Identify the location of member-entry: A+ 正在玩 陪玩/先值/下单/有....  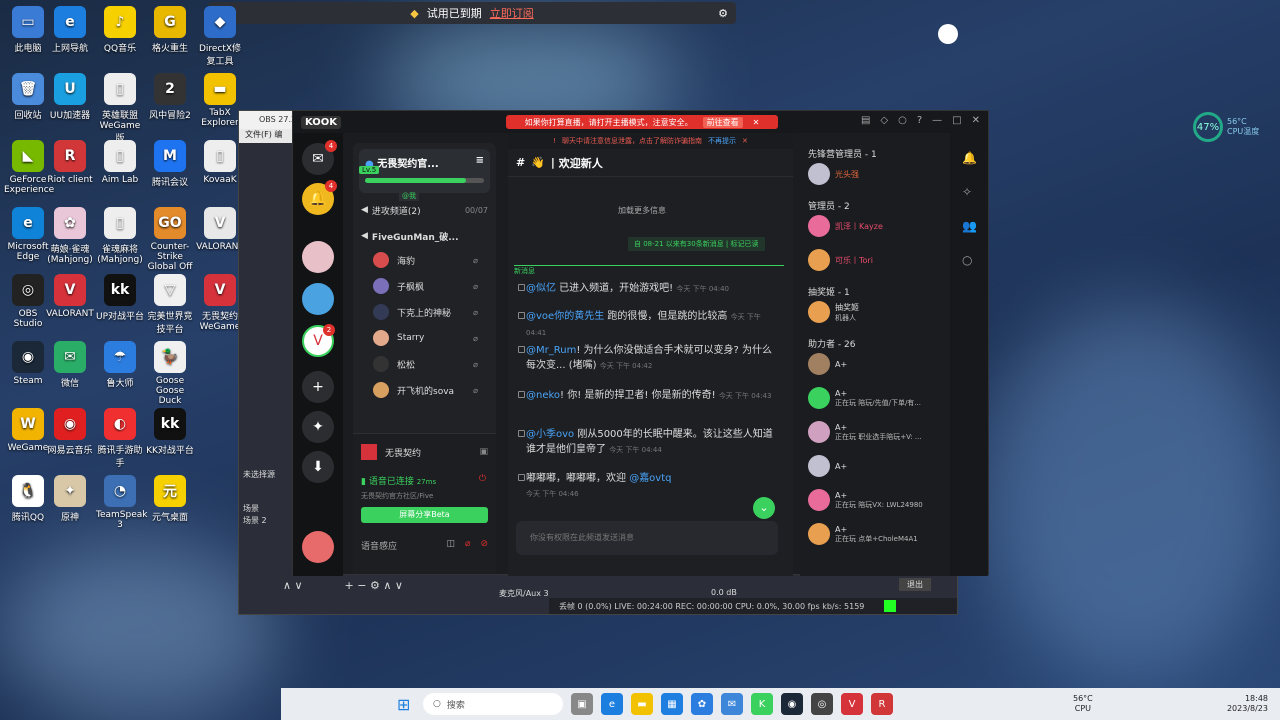
(864, 398).